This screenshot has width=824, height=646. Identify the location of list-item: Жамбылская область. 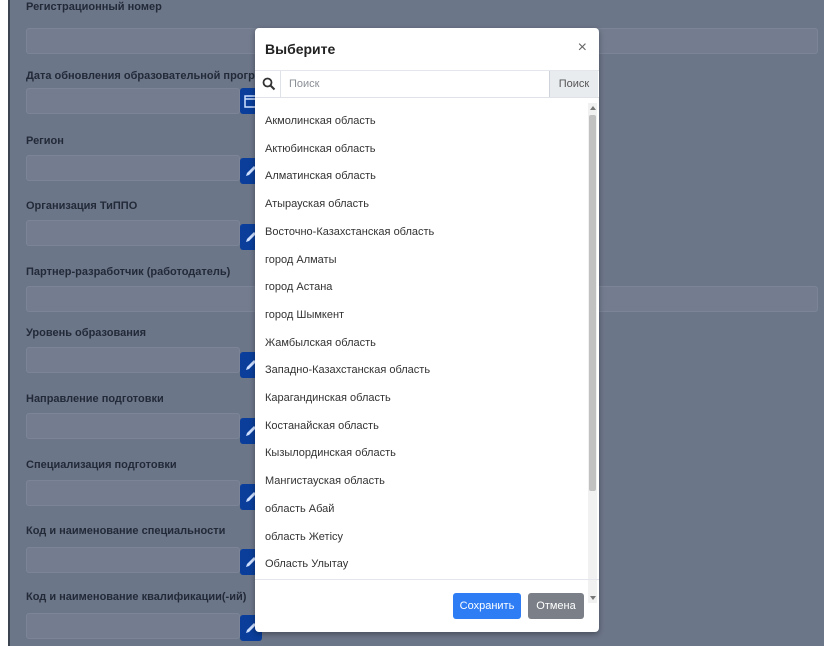
(320, 343).